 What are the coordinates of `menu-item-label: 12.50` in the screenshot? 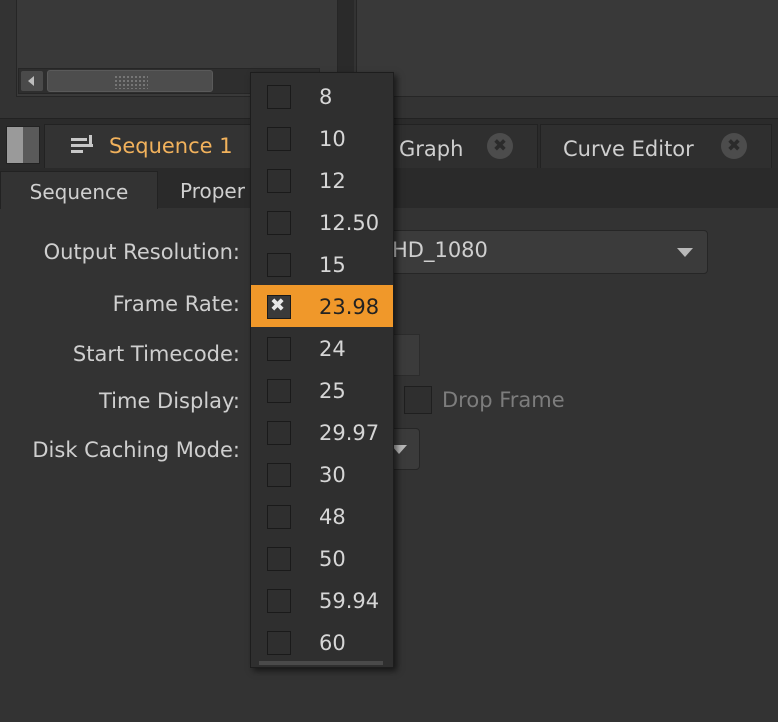 It's located at (349, 223).